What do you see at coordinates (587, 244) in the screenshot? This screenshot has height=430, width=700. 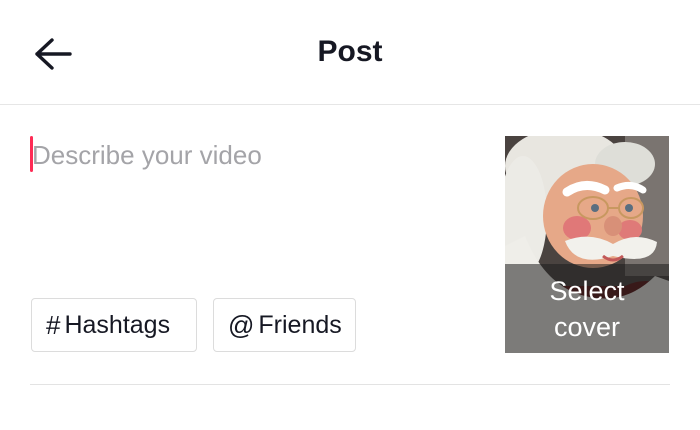 I see `select-cover-button: Select cover` at bounding box center [587, 244].